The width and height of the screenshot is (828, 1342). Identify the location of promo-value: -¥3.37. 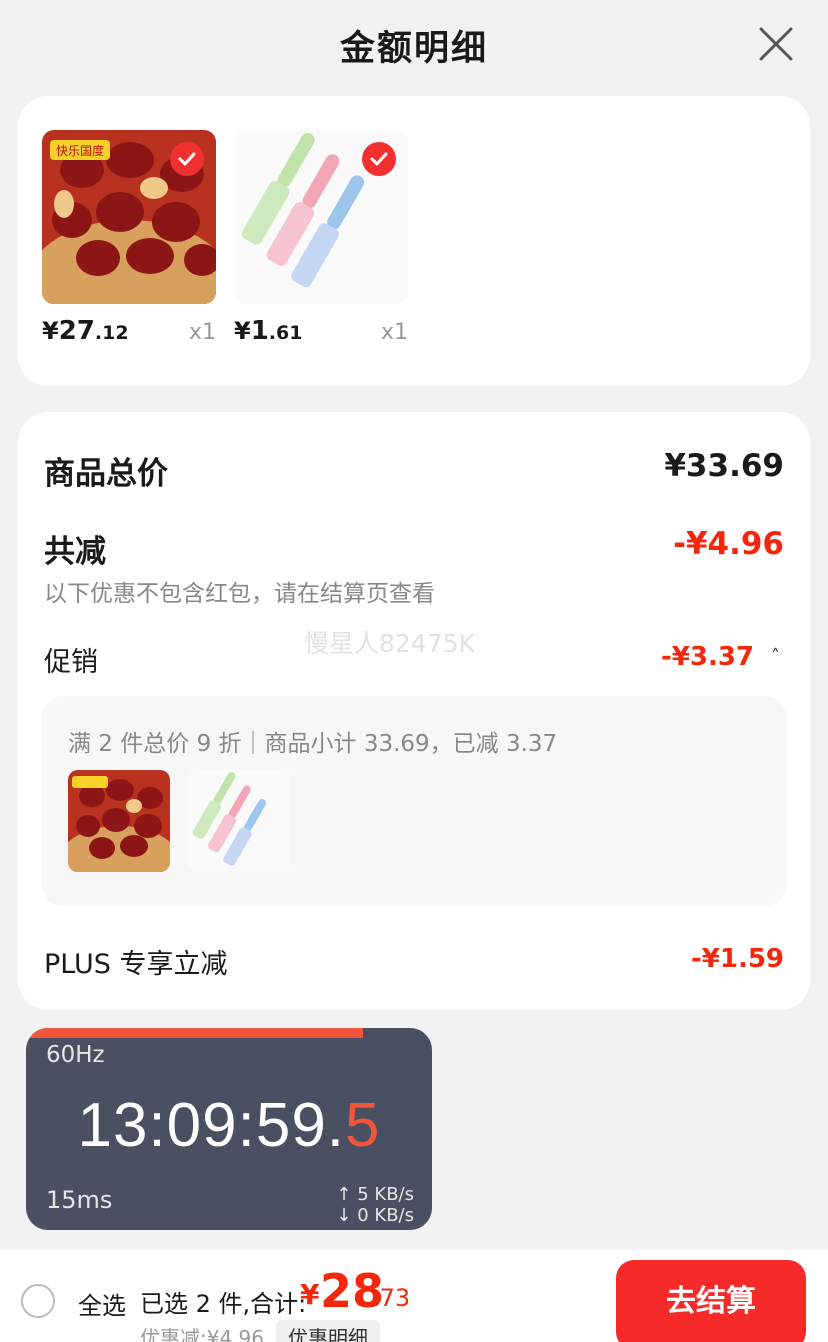
(707, 657).